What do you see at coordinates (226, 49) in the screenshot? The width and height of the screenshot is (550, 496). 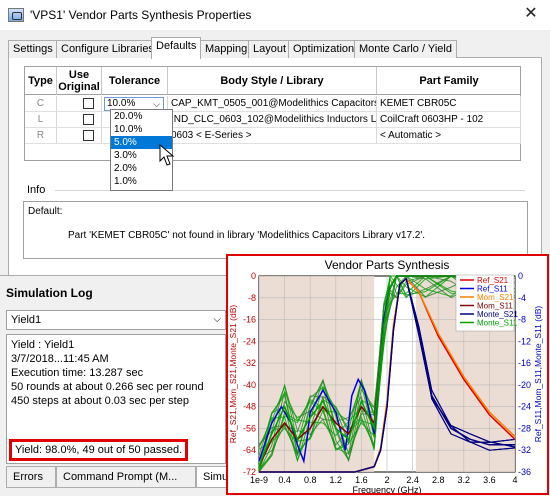 I see `tab-mapping: Mapping` at bounding box center [226, 49].